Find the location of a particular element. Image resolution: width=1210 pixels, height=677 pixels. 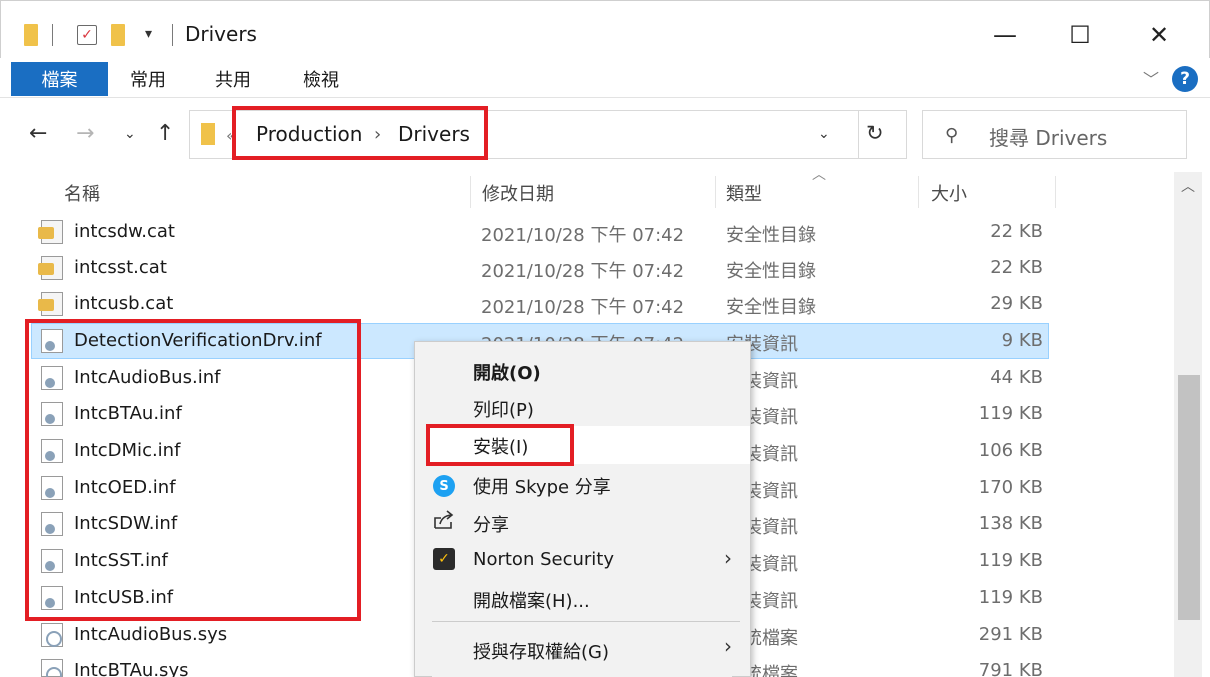

file-size: 9 KB is located at coordinates (1022, 340).